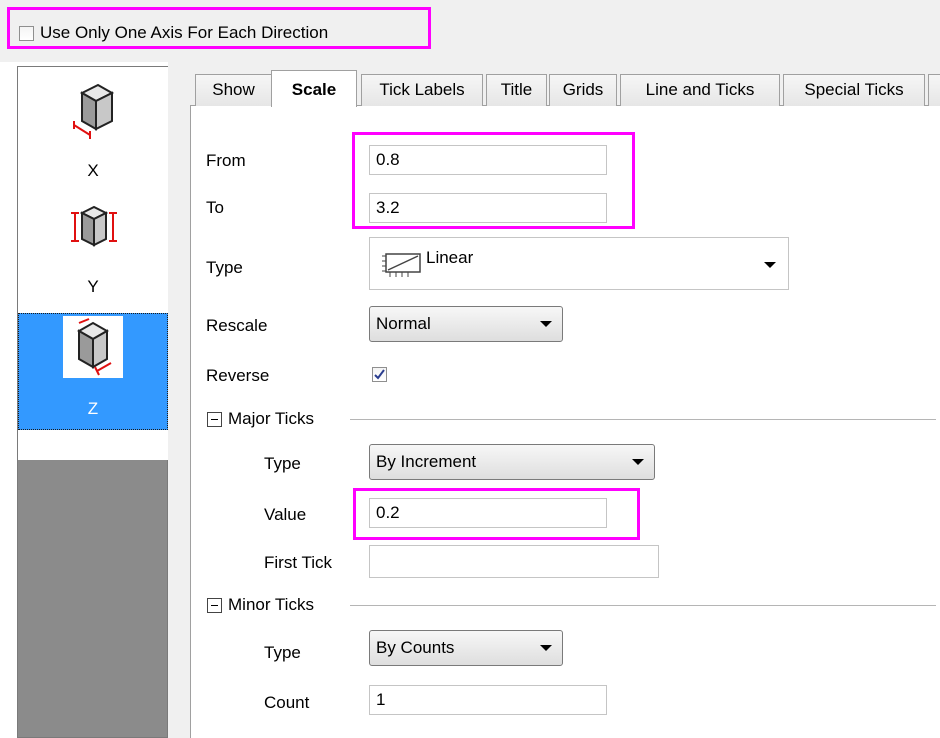 This screenshot has width=940, height=738. Describe the element at coordinates (94, 111) in the screenshot. I see `cube-x-axis-icon` at that location.